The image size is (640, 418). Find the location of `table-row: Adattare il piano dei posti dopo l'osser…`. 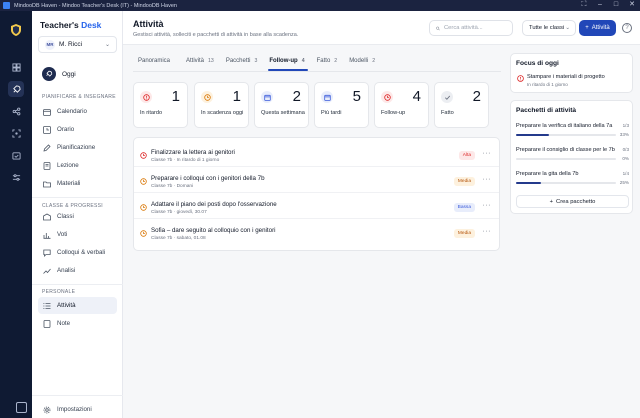

table-row: Adattare il piano dei posti dopo l'osser… is located at coordinates (316, 207).